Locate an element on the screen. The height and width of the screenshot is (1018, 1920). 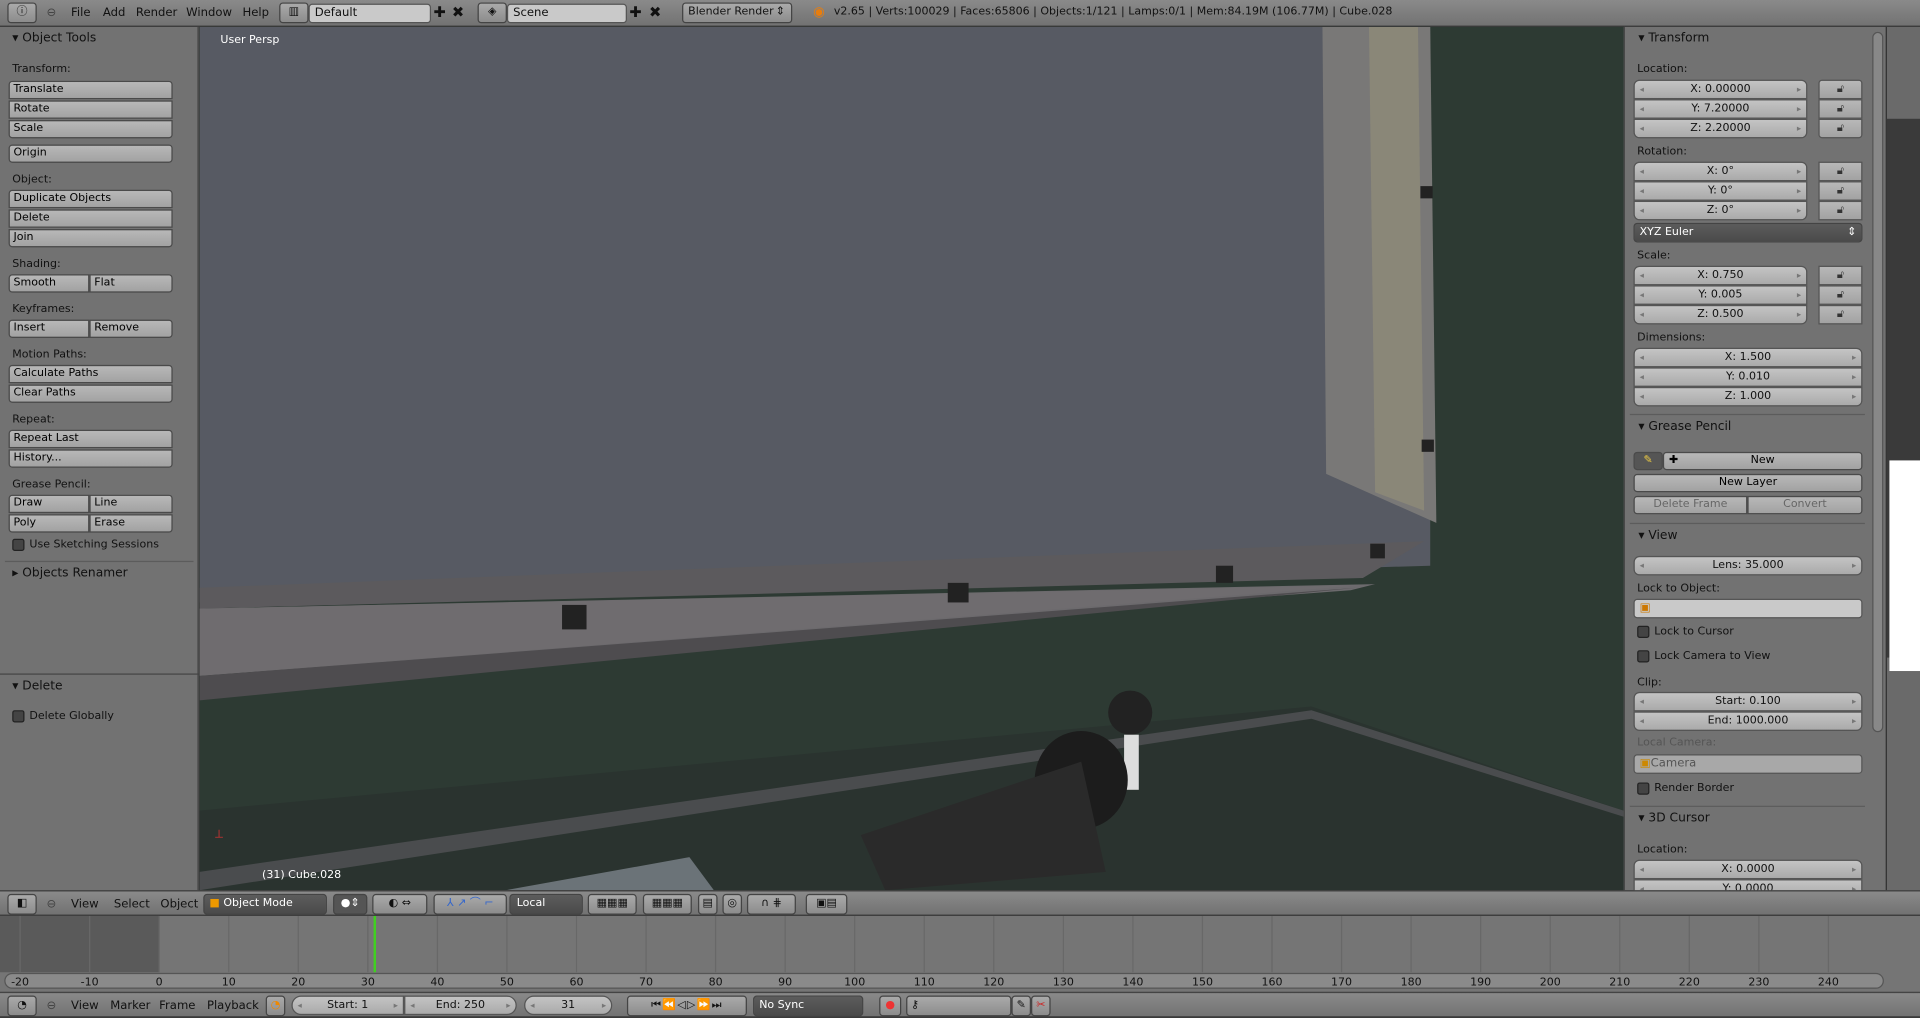
translate-button: Translate is located at coordinates (90, 90).